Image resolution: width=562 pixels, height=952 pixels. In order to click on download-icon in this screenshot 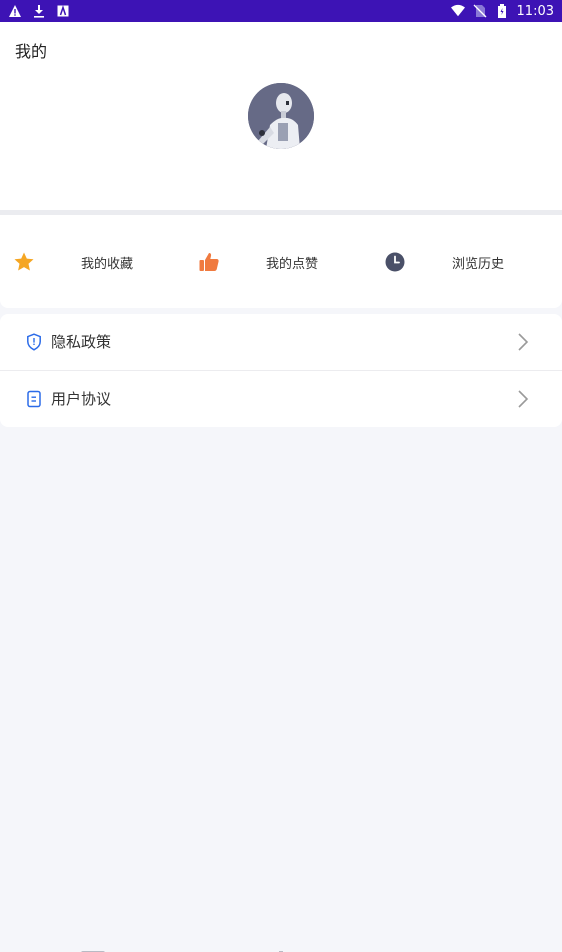, I will do `click(39, 11)`.